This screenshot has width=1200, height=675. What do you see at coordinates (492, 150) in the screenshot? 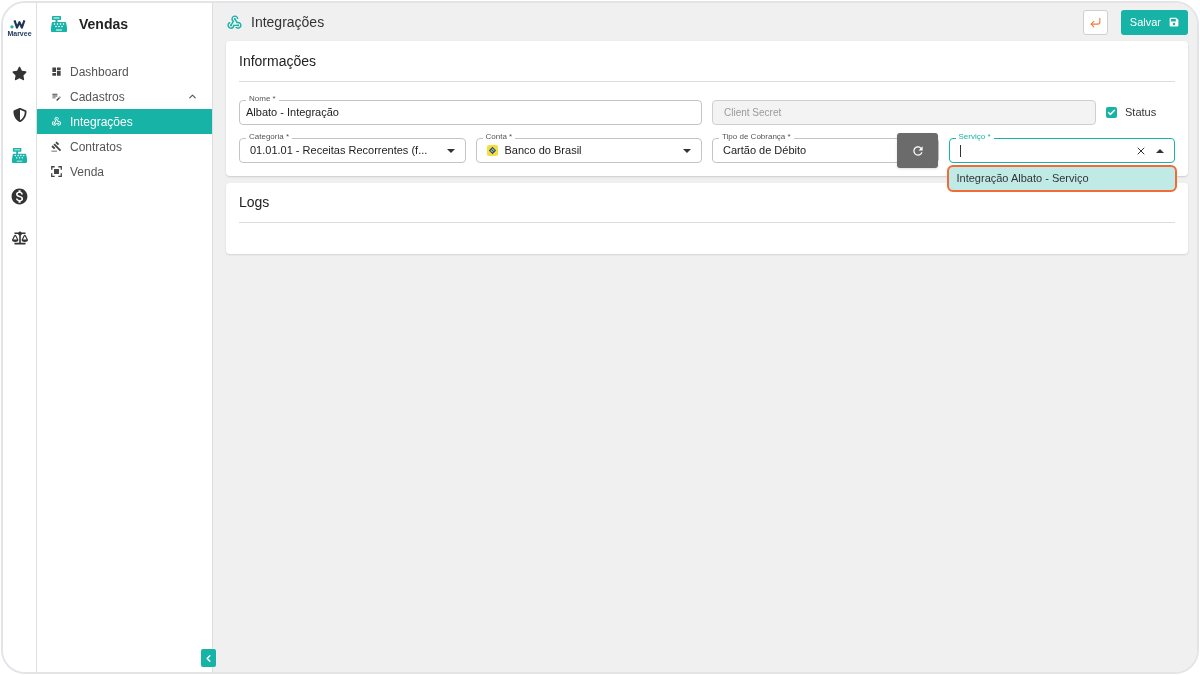
I see `account-logo-icon` at bounding box center [492, 150].